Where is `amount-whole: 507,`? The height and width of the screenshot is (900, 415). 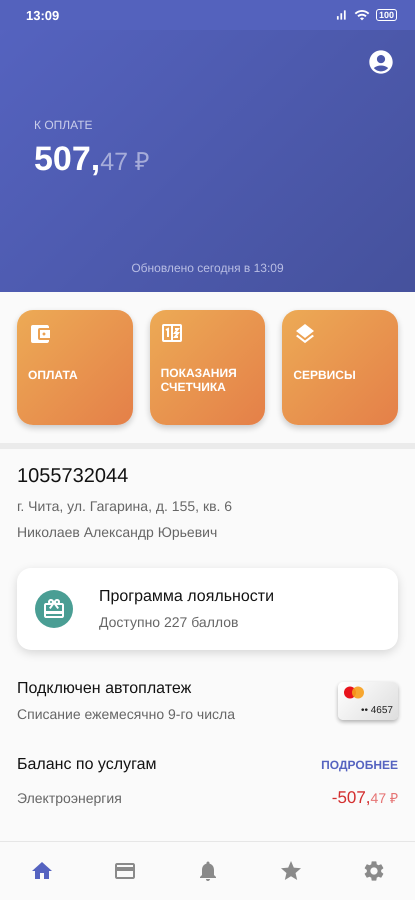
amount-whole: 507, is located at coordinates (67, 159).